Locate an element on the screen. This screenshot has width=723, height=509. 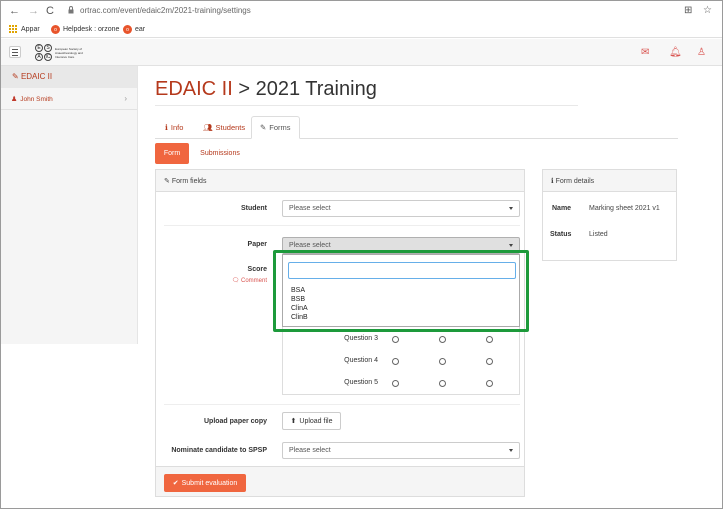
bookmark-label: Helpdesk : orzone is located at coordinates (91, 29).